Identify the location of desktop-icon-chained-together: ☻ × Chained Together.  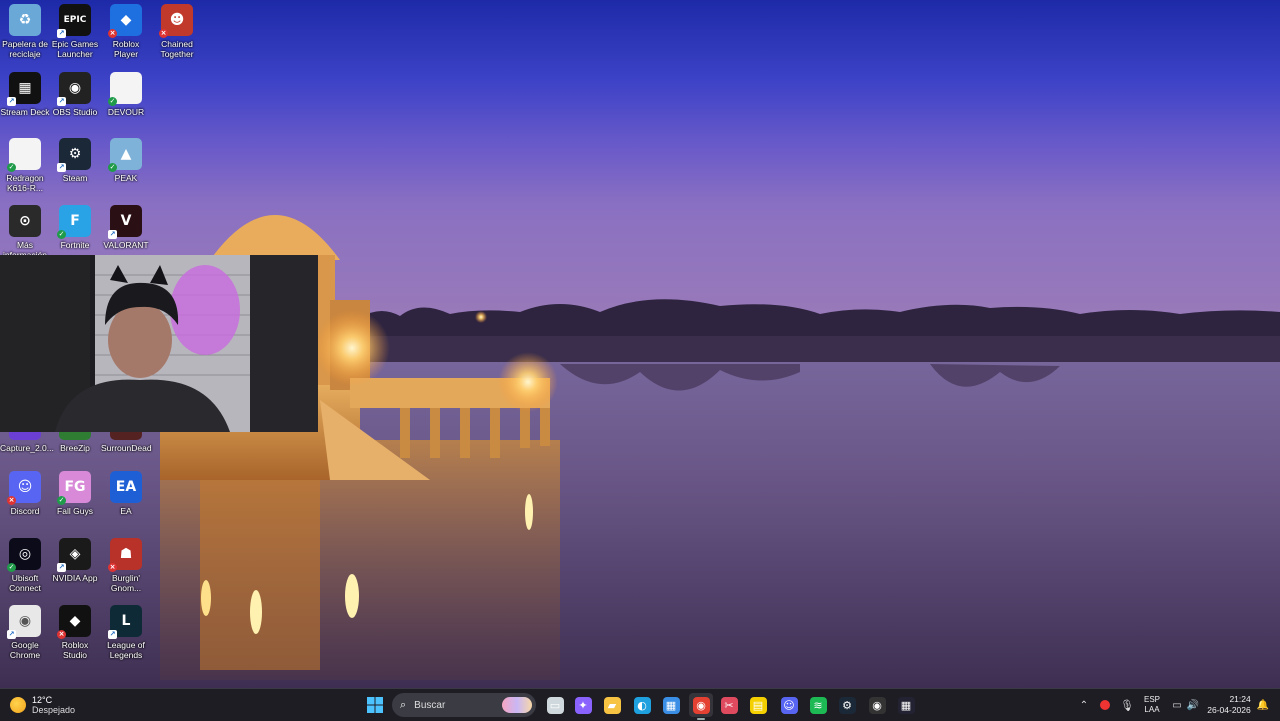
(177, 31).